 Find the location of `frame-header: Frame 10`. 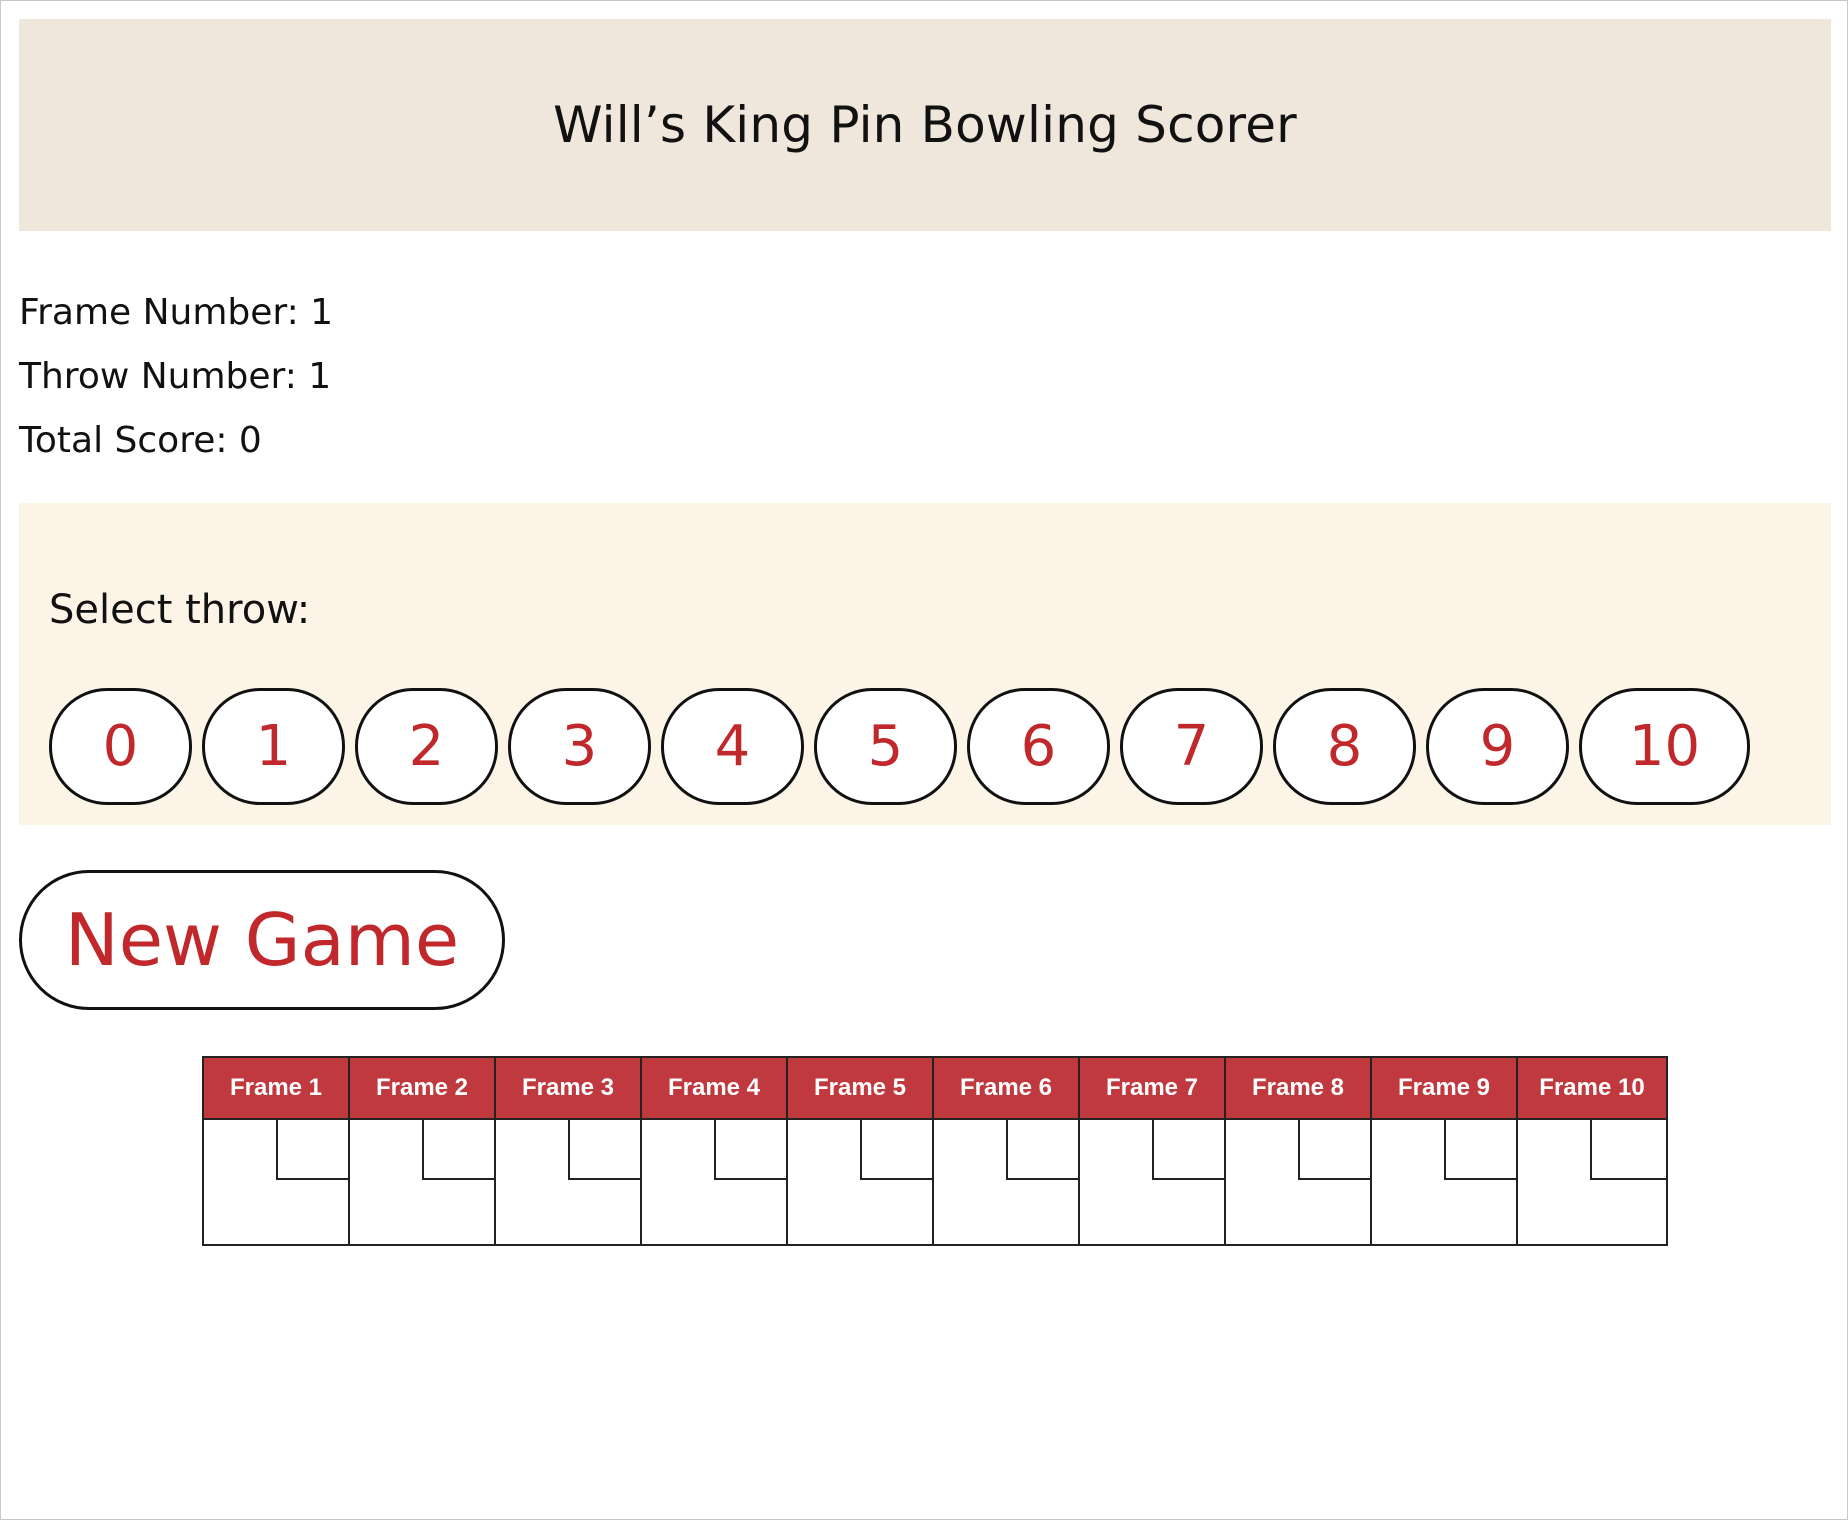

frame-header: Frame 10 is located at coordinates (1592, 1089).